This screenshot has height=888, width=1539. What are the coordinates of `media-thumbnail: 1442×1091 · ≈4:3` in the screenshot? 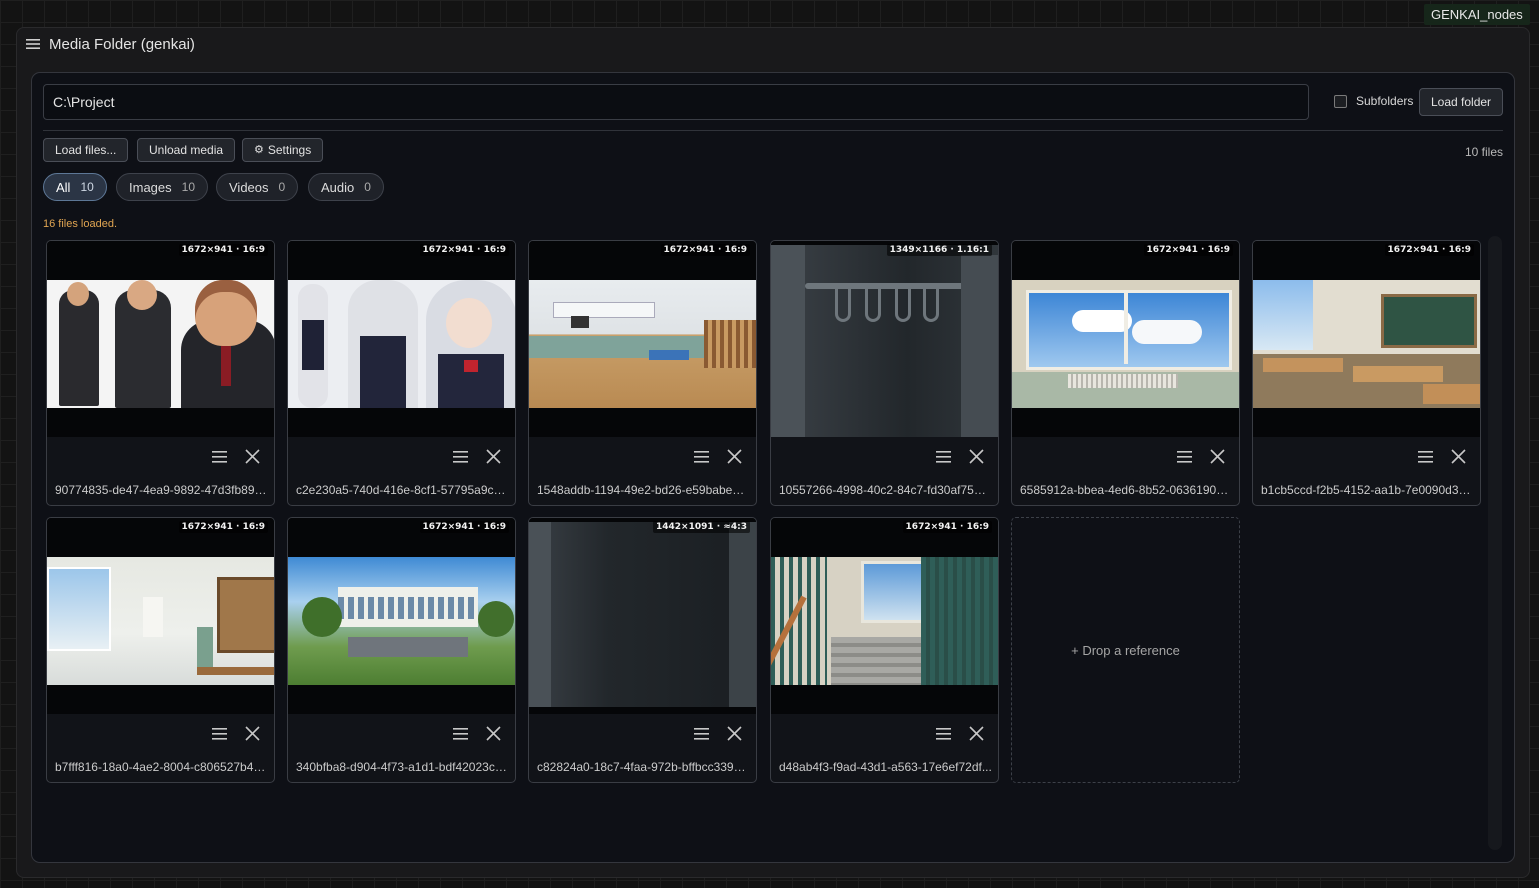 It's located at (642, 616).